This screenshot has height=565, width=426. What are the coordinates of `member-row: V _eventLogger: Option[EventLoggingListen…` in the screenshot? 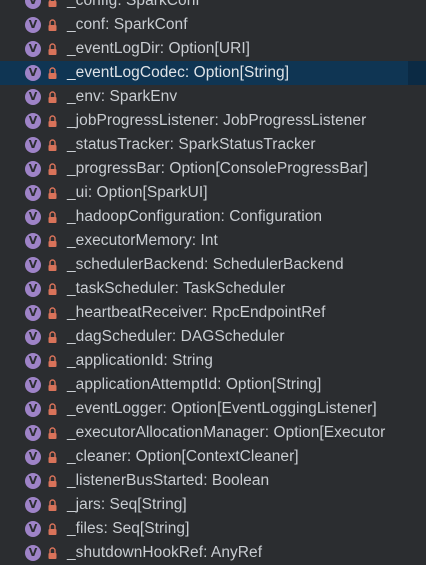 It's located at (213, 409).